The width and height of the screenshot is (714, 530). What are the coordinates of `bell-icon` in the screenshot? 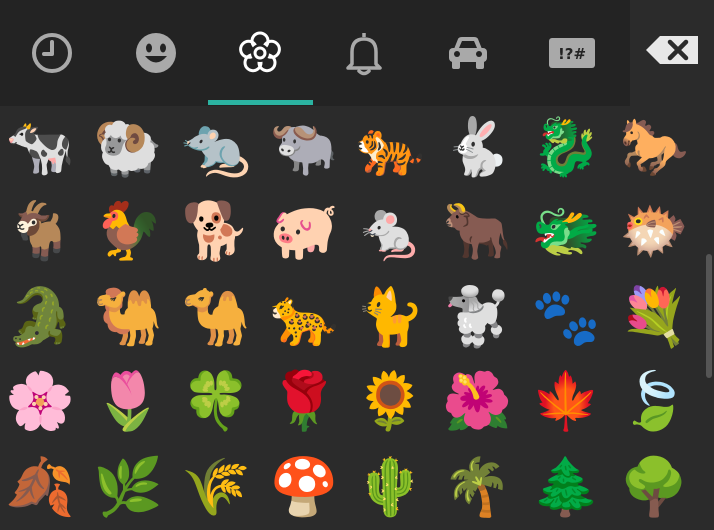 It's located at (364, 54).